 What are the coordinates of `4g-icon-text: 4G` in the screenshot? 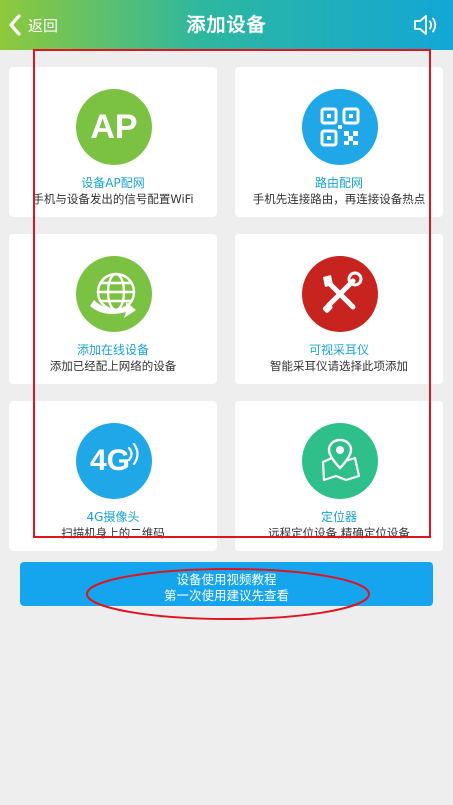 It's located at (110, 460).